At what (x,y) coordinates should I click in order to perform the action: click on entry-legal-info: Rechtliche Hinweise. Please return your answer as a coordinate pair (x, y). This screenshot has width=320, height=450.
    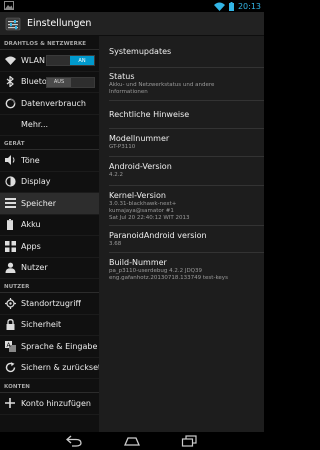
    Looking at the image, I should click on (186, 115).